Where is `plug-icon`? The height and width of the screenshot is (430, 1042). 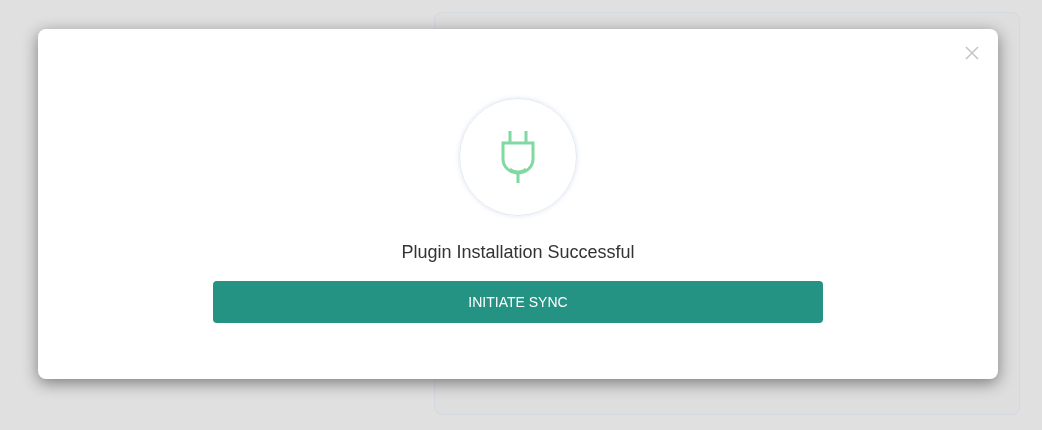
plug-icon is located at coordinates (518, 157).